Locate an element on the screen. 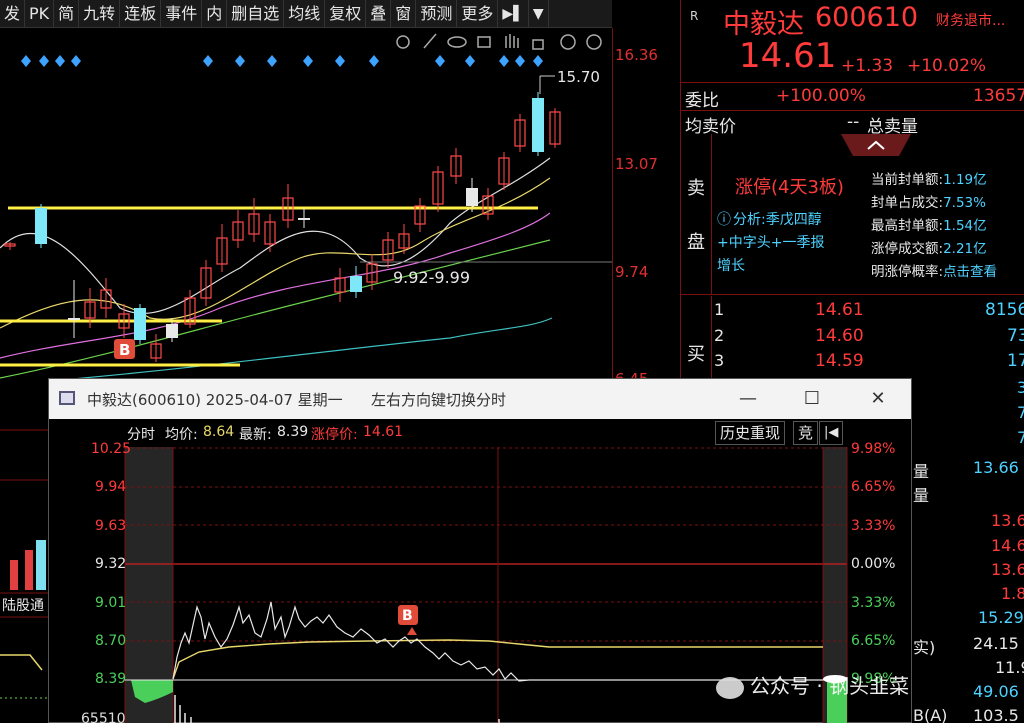  minimize-icon: — is located at coordinates (748, 399).